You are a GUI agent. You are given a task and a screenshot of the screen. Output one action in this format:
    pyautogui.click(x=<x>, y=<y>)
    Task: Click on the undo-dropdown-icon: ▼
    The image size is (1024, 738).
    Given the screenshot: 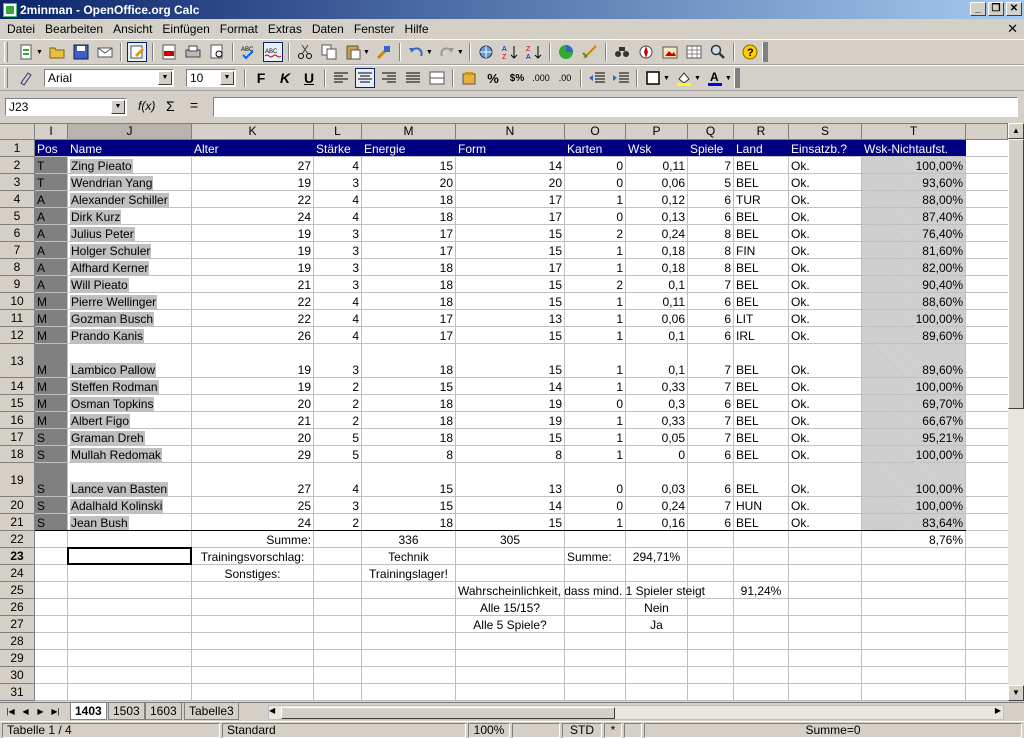 What is the action you would take?
    pyautogui.click(x=429, y=52)
    